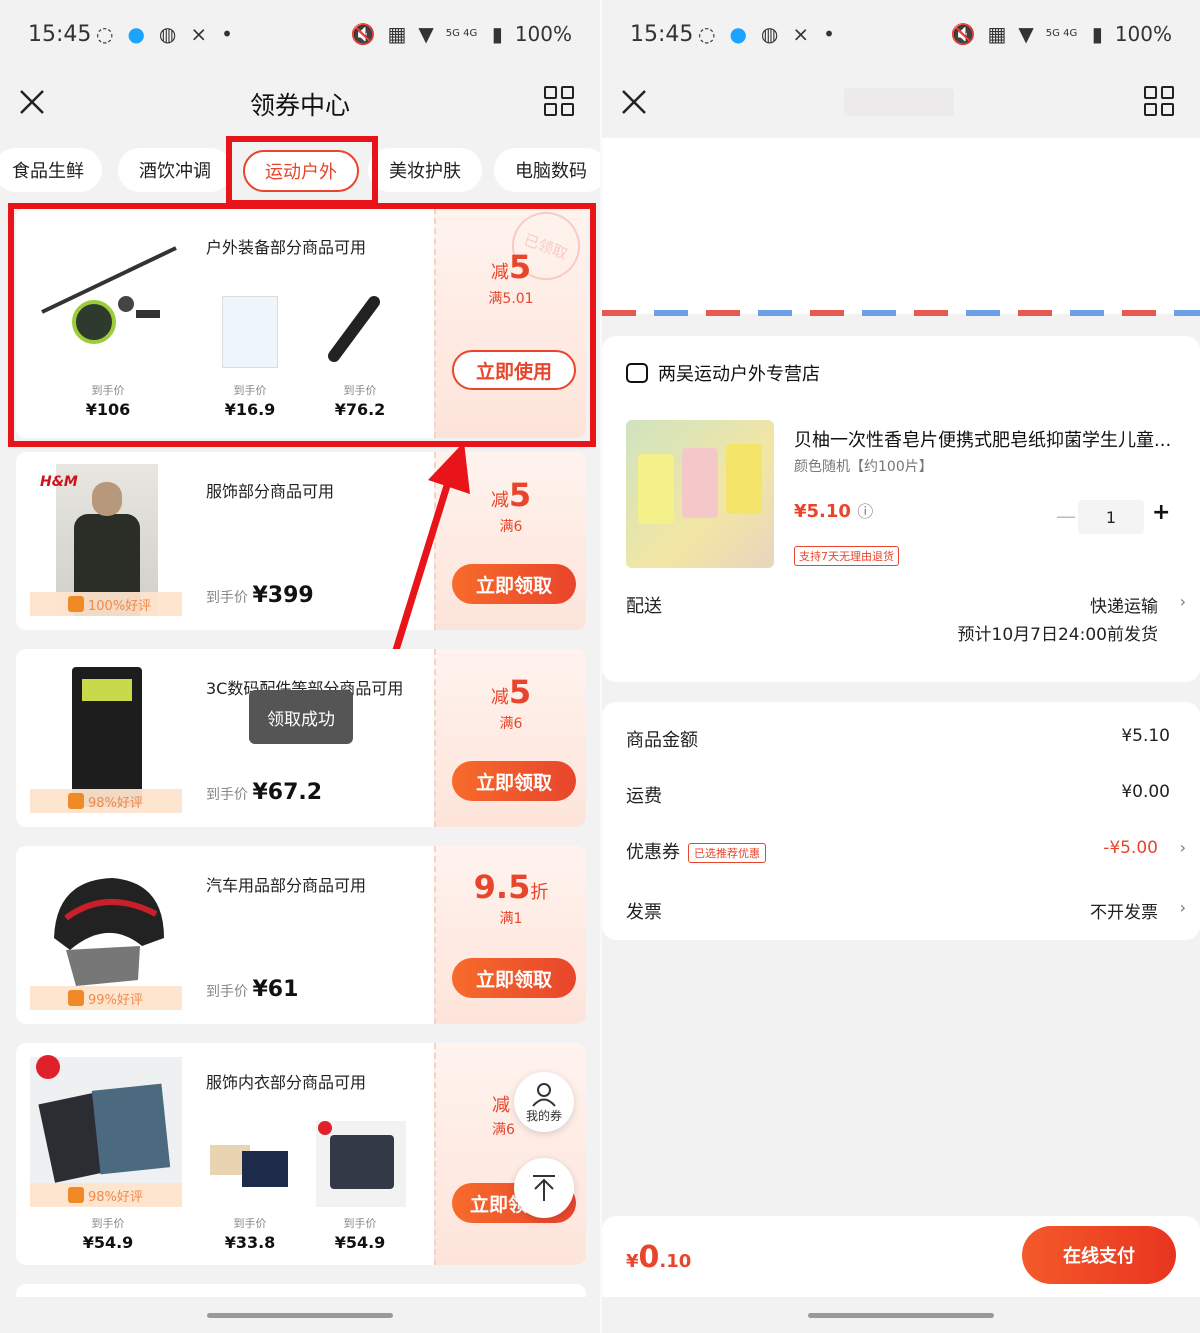 The height and width of the screenshot is (1333, 1200). Describe the element at coordinates (510, 1154) in the screenshot. I see `coupon-amount-panel: 减满6 立即领取` at that location.